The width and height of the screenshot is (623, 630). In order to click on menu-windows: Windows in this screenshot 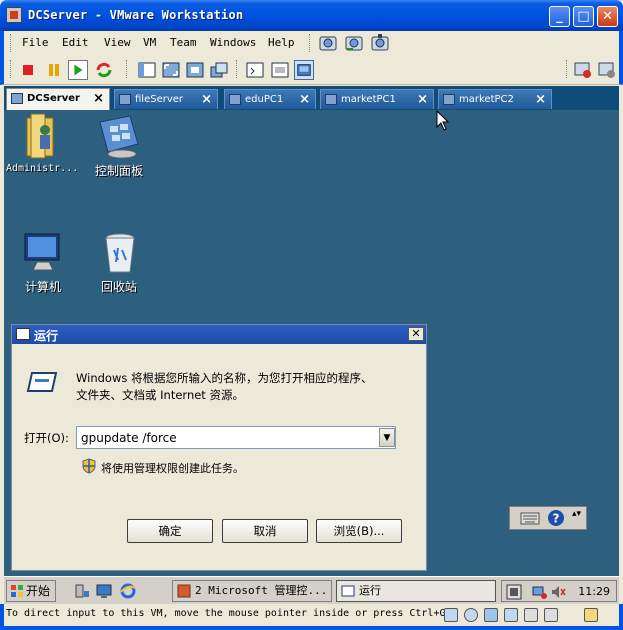, I will do `click(233, 42)`.